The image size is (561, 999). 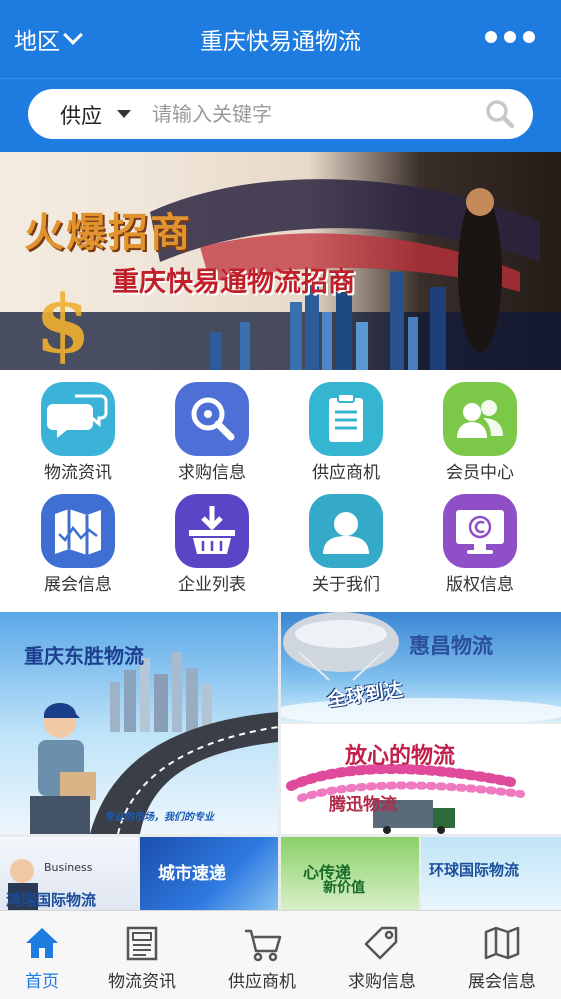 I want to click on promo-tile-huichang: 惠昌物流 全球到达, so click(x=421, y=667).